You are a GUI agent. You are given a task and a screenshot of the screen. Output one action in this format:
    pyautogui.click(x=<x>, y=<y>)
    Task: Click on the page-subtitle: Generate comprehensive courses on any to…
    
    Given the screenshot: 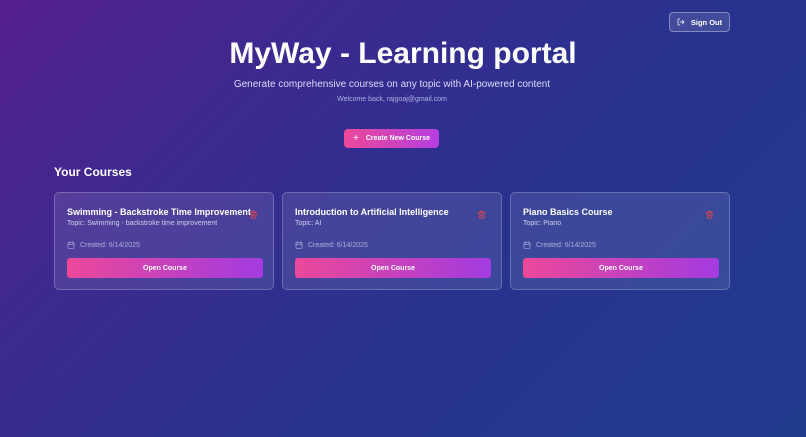 What is the action you would take?
    pyautogui.click(x=392, y=84)
    